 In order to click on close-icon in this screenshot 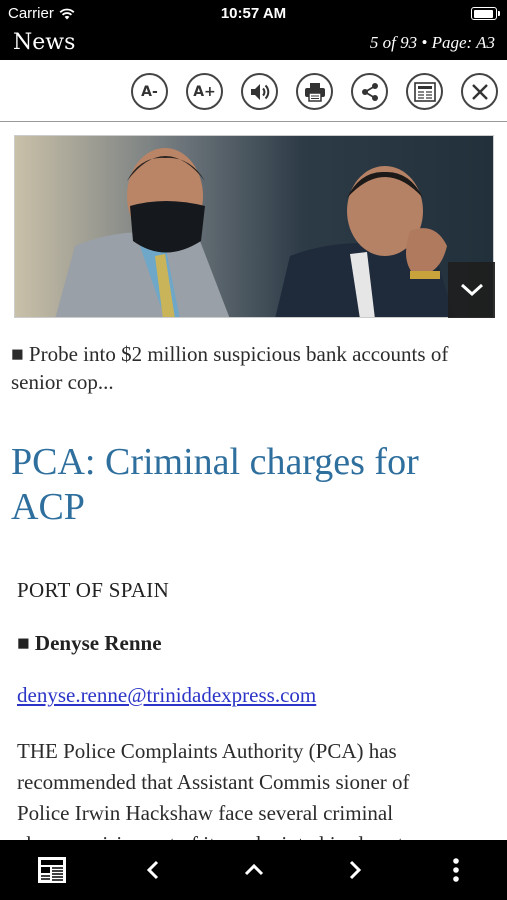, I will do `click(479, 91)`.